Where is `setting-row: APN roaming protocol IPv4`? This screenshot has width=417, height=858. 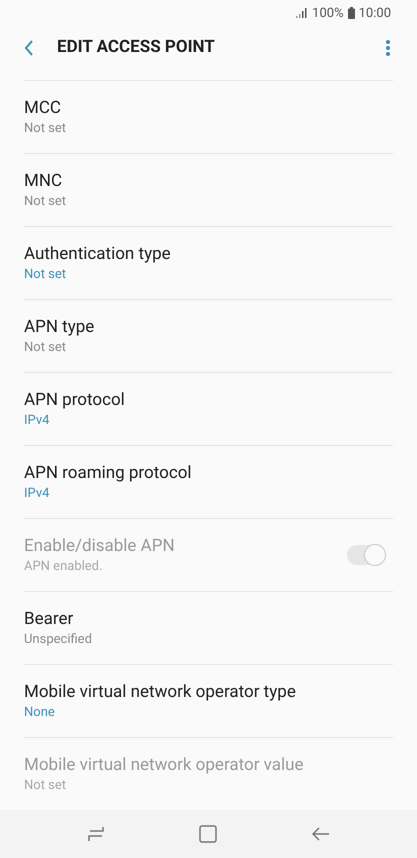
setting-row: APN roaming protocol IPv4 is located at coordinates (208, 481).